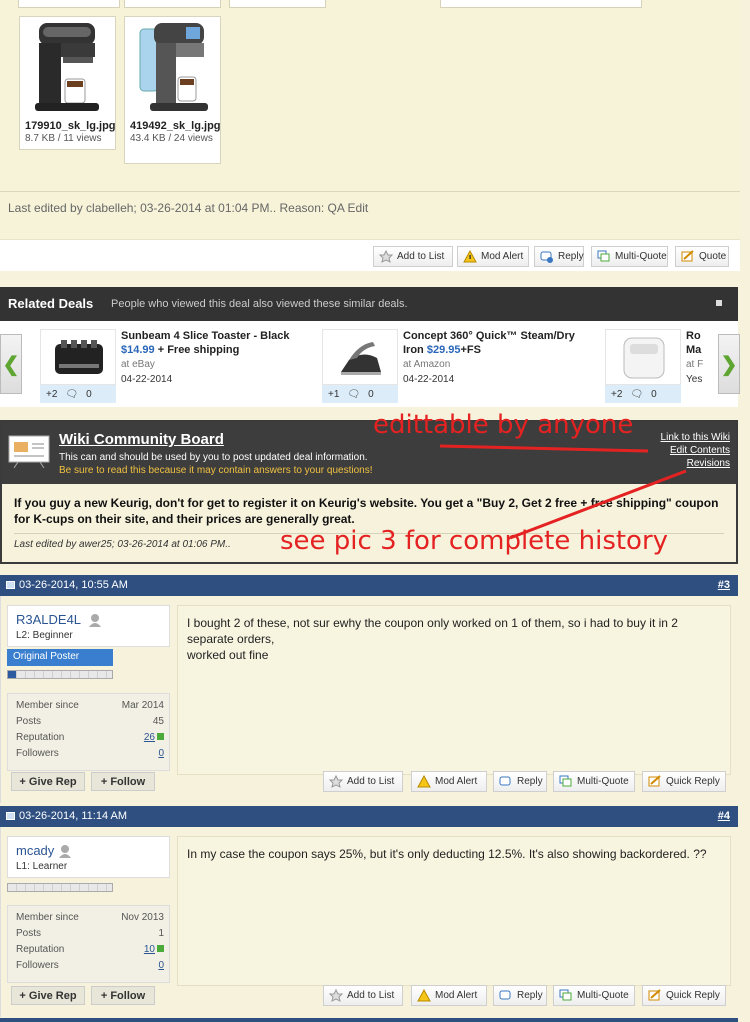  What do you see at coordinates (563, 492) in the screenshot?
I see `annotation-arrows` at bounding box center [563, 492].